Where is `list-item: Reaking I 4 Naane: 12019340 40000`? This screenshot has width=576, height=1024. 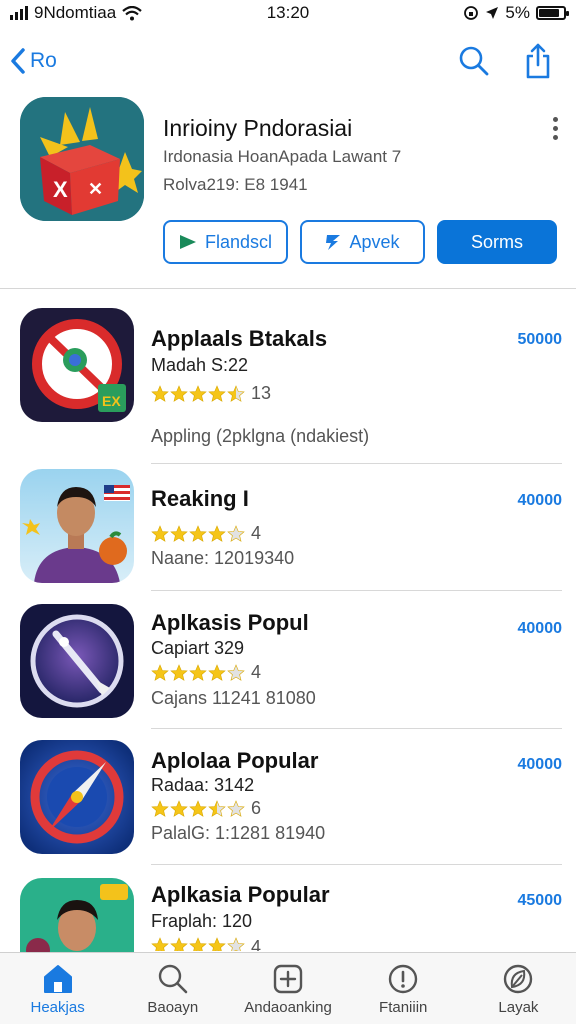
list-item: Reaking I 4 Naane: 12019340 40000 is located at coordinates (288, 527).